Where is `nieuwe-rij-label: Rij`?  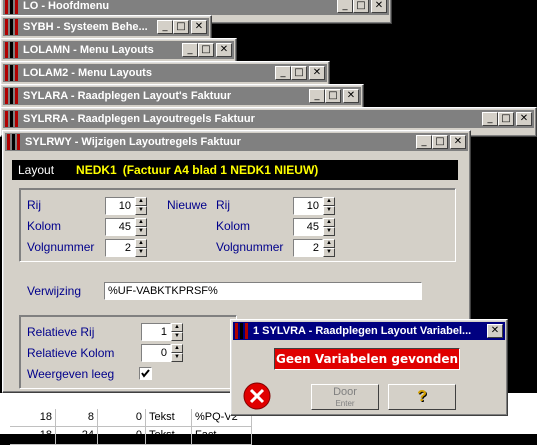 nieuwe-rij-label: Rij is located at coordinates (223, 205).